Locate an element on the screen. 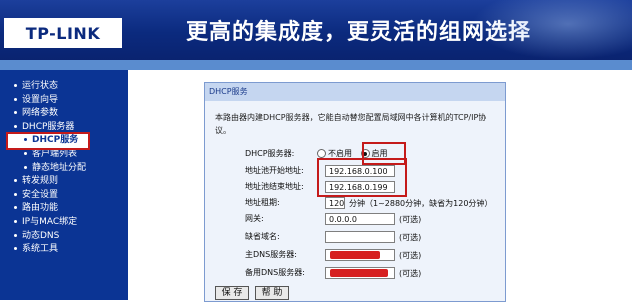 This screenshot has width=632, height=302. panel-title: DHCP服务 is located at coordinates (355, 92).